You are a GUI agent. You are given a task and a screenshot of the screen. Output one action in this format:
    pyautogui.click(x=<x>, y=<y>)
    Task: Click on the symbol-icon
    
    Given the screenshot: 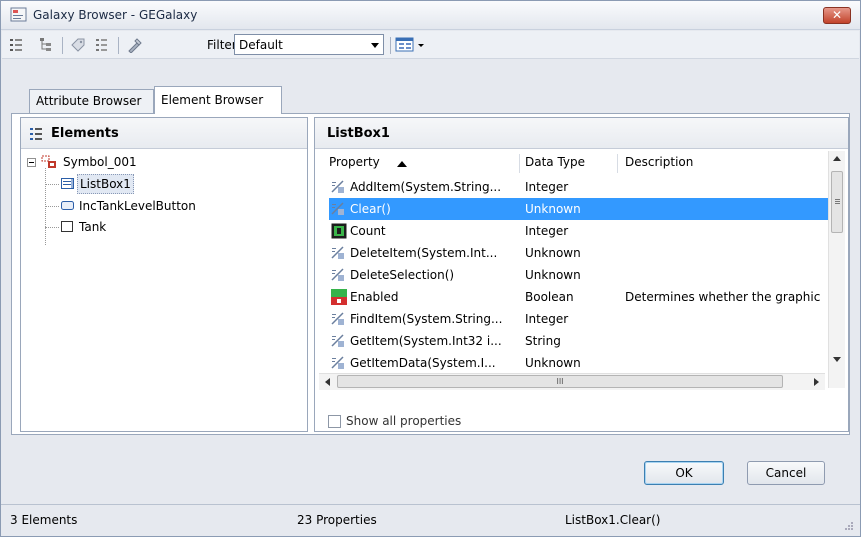 What is the action you would take?
    pyautogui.click(x=48, y=161)
    